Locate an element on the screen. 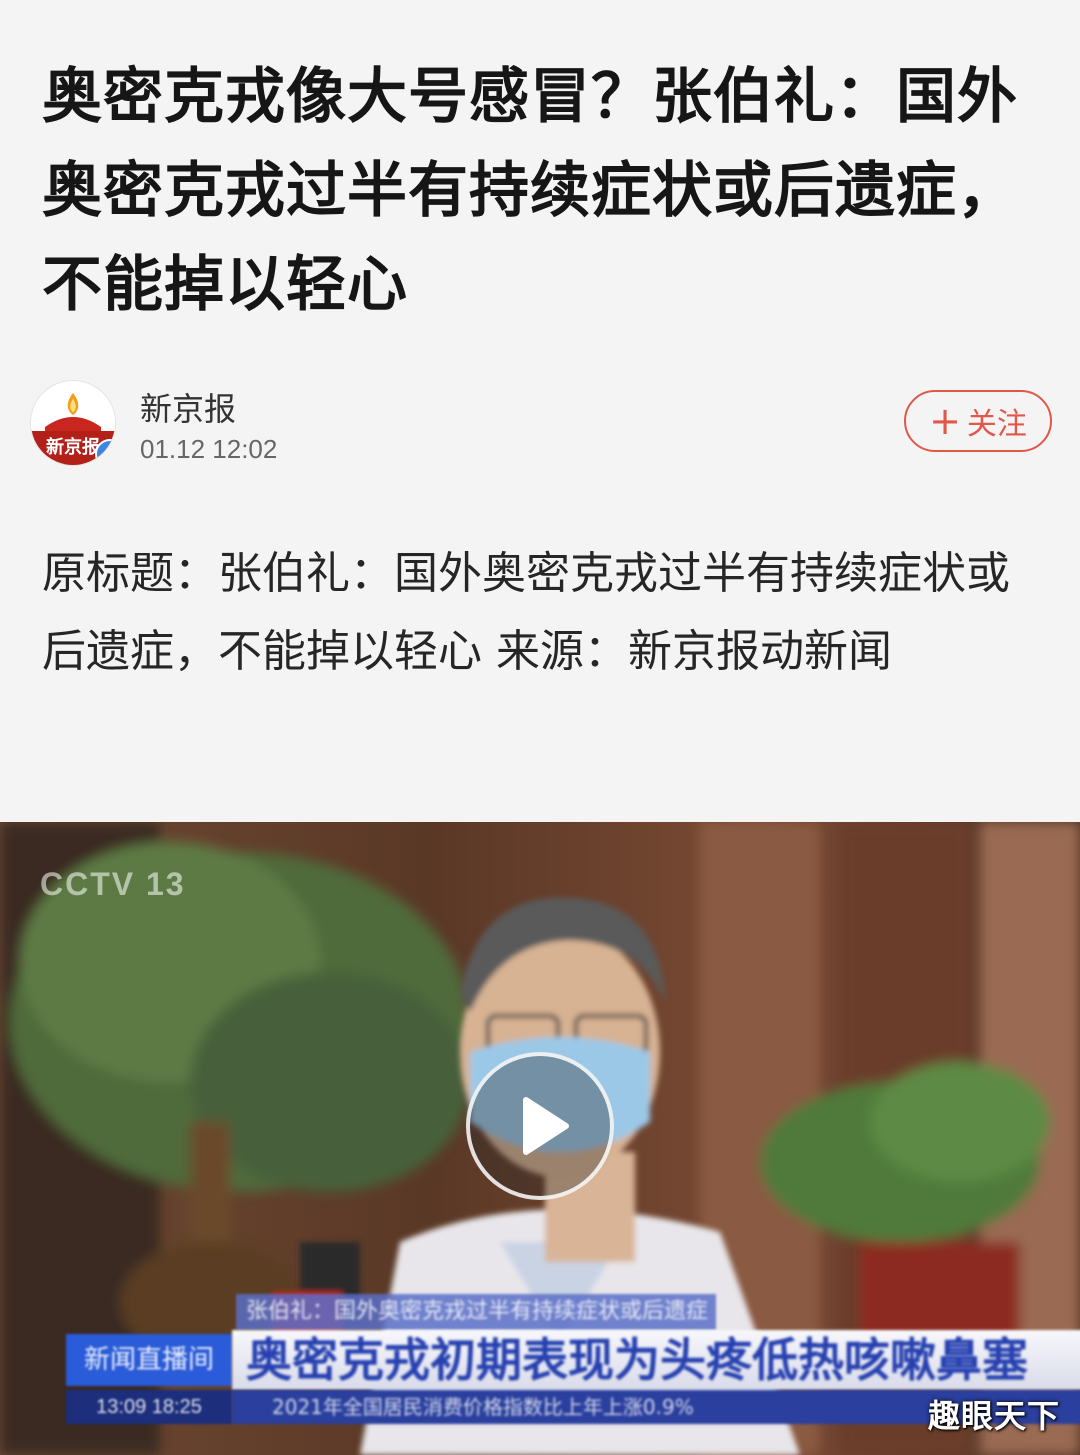 The width and height of the screenshot is (1080, 1455). follow-button: + 关注 is located at coordinates (978, 421).